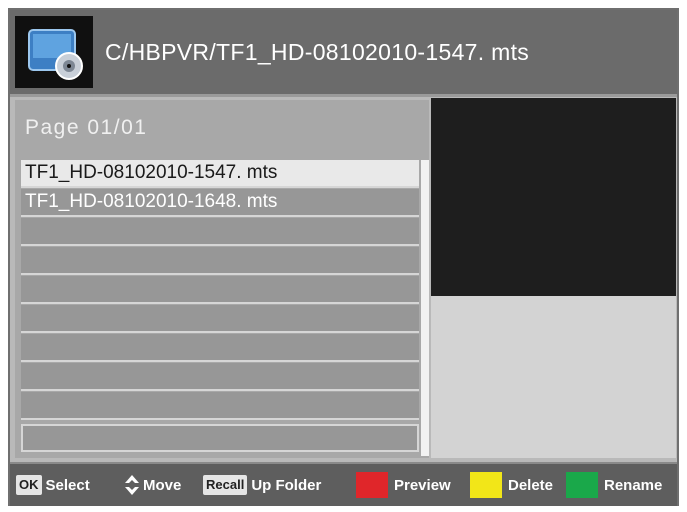 The height and width of the screenshot is (512, 687). I want to click on preview-hint: Preview, so click(403, 485).